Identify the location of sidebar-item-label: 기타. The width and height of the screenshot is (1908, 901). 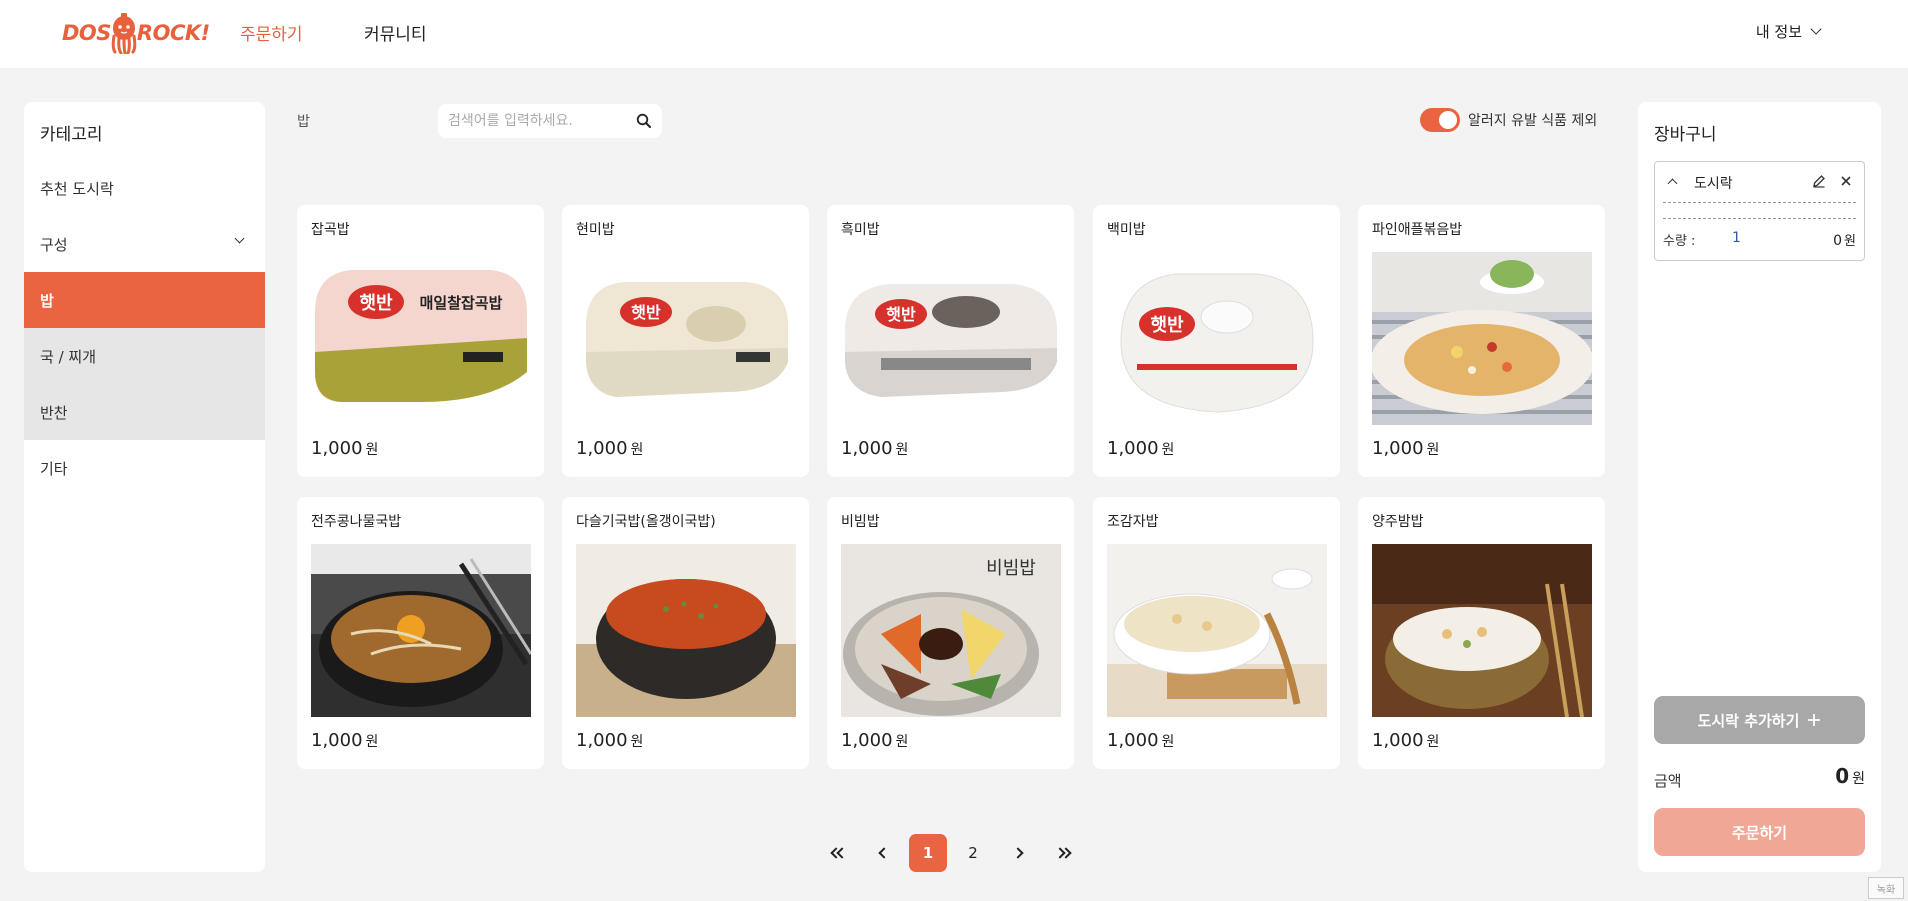
(54, 468).